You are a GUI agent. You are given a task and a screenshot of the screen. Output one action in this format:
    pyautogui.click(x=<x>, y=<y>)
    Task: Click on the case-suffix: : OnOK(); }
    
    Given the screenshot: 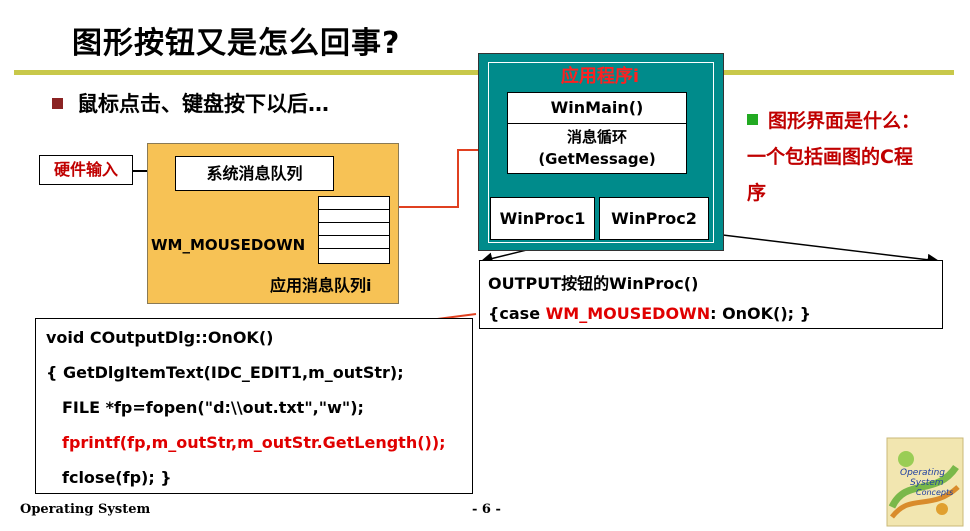 What is the action you would take?
    pyautogui.click(x=761, y=313)
    